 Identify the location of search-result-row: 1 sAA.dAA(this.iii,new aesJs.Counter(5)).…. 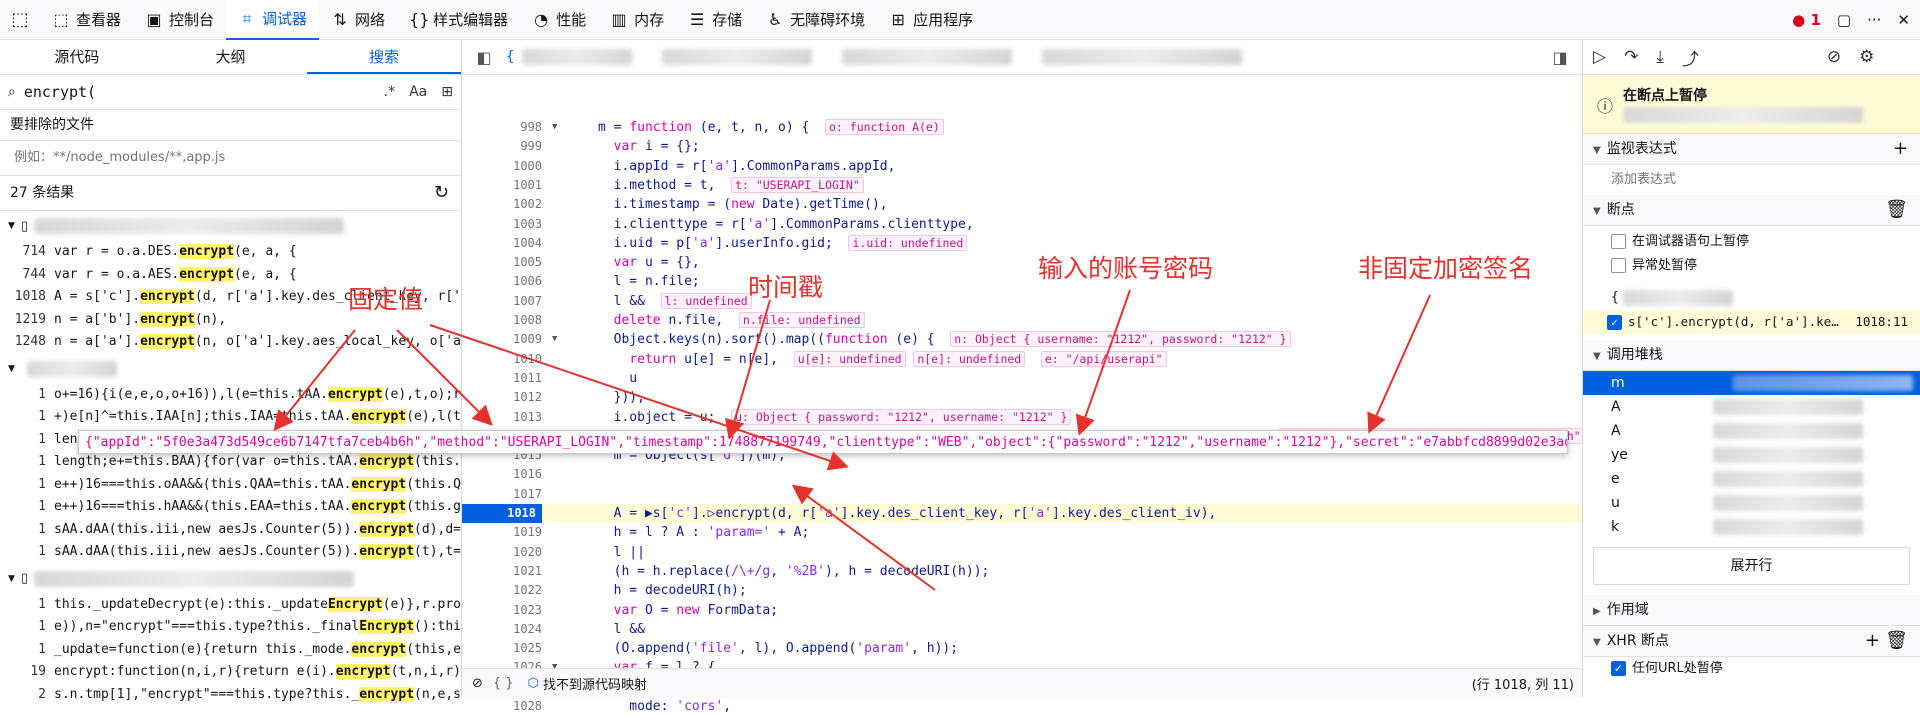
(230, 530).